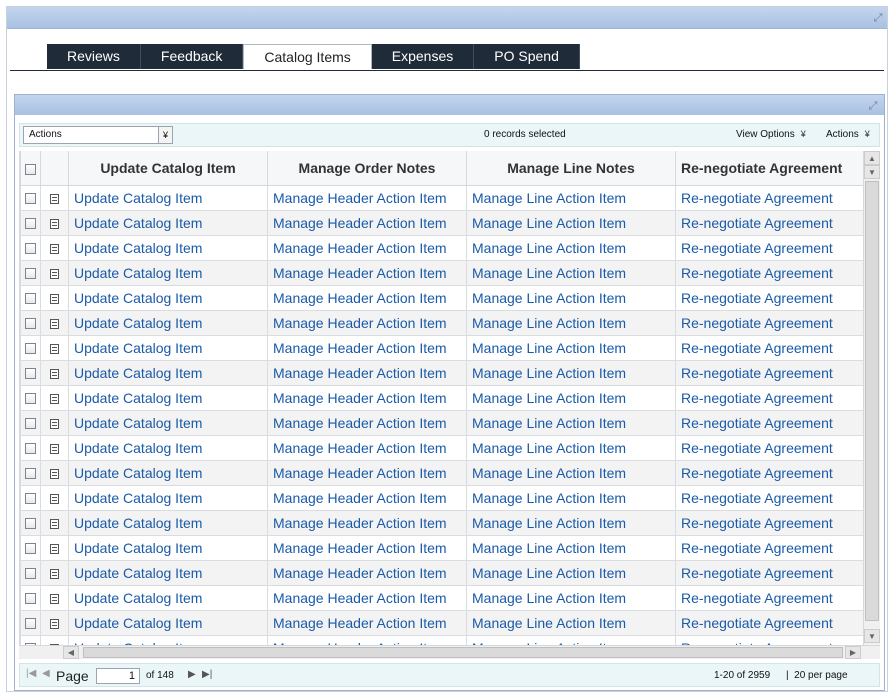 The image size is (888, 692). Describe the element at coordinates (463, 652) in the screenshot. I see `horizontal-scroll-thumb` at that location.